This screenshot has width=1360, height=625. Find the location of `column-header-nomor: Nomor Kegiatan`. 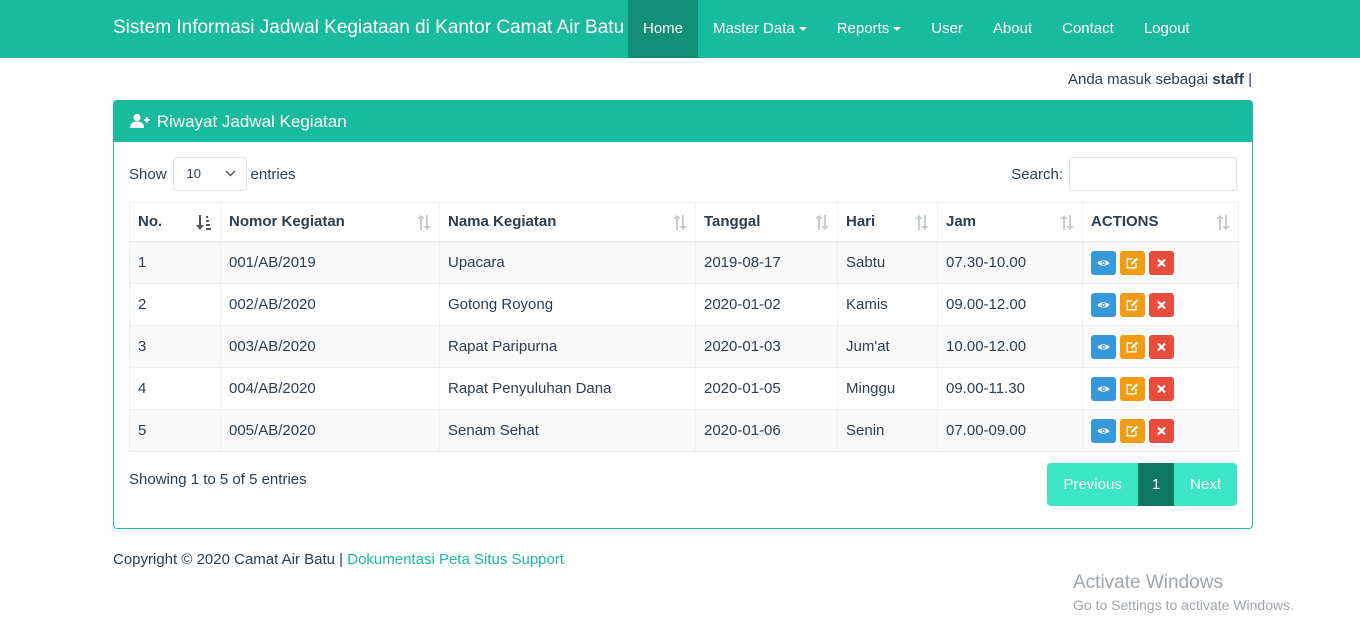

column-header-nomor: Nomor Kegiatan is located at coordinates (330, 222).